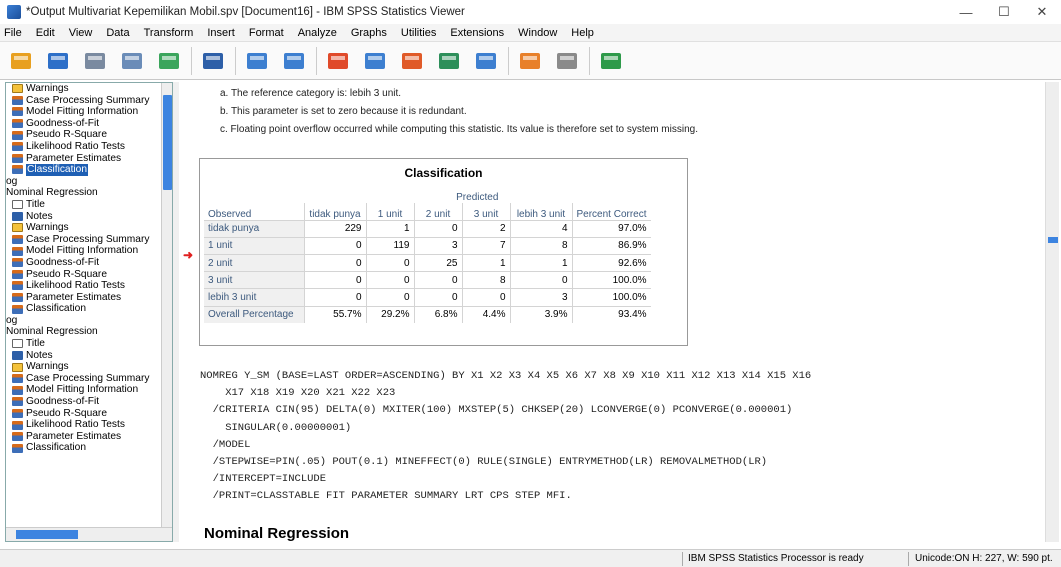 Image resolution: width=1061 pixels, height=567 pixels. I want to click on open-icon, so click(21, 61).